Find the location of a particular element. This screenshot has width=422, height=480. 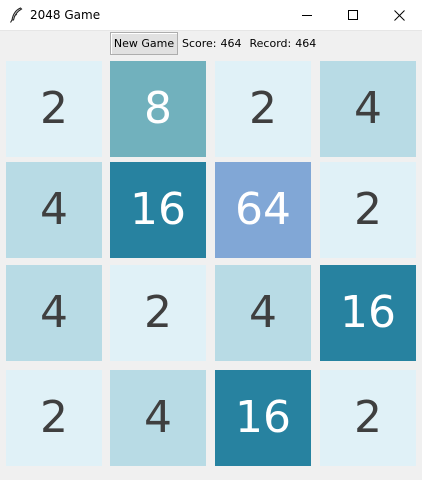

close-icon is located at coordinates (399, 15).